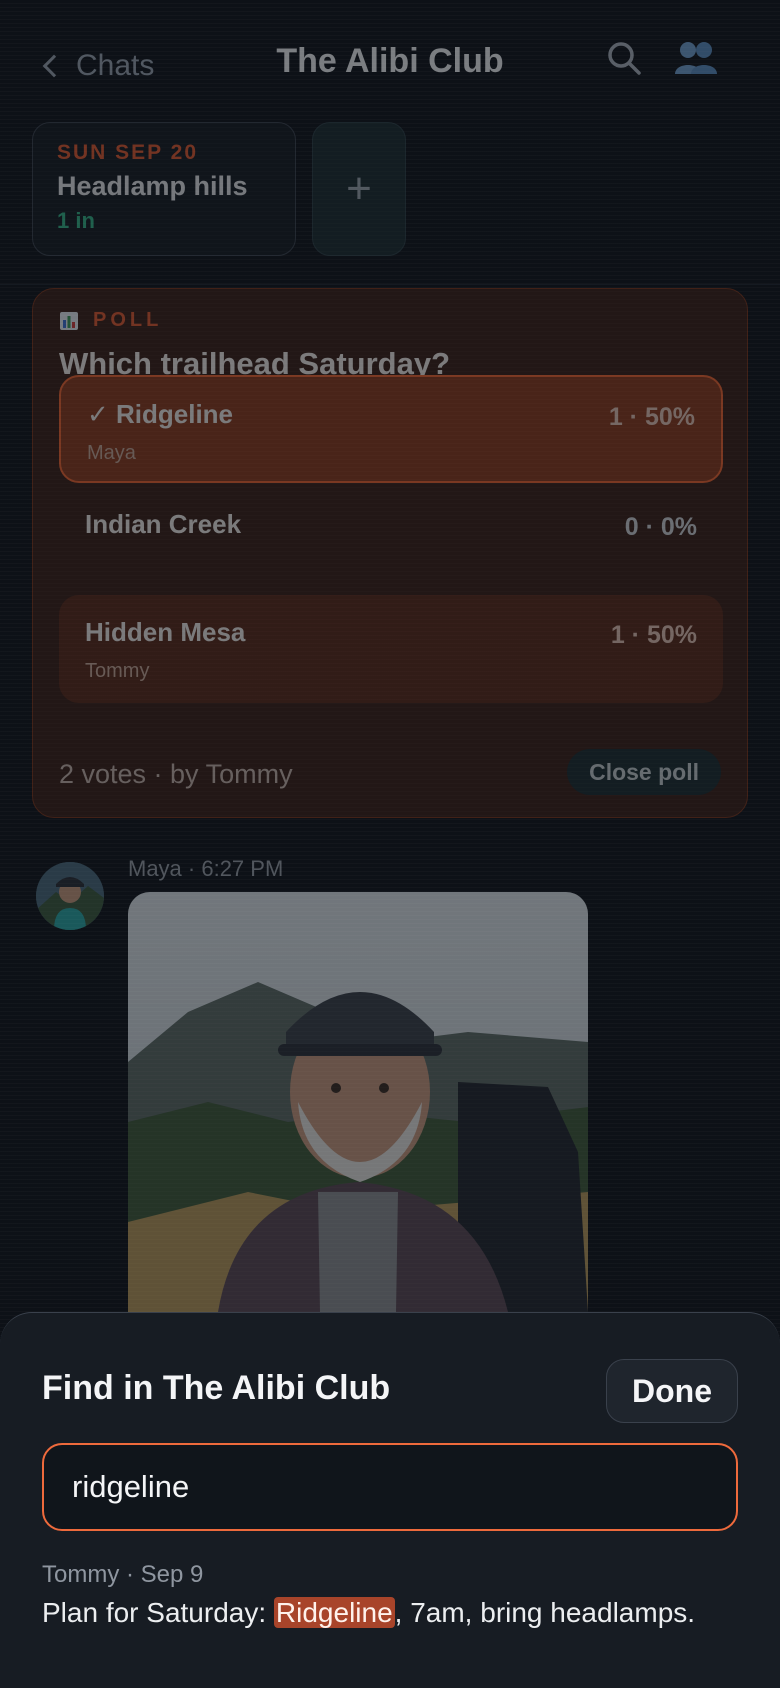 The width and height of the screenshot is (780, 1688). What do you see at coordinates (624, 58) in the screenshot?
I see `search-icon` at bounding box center [624, 58].